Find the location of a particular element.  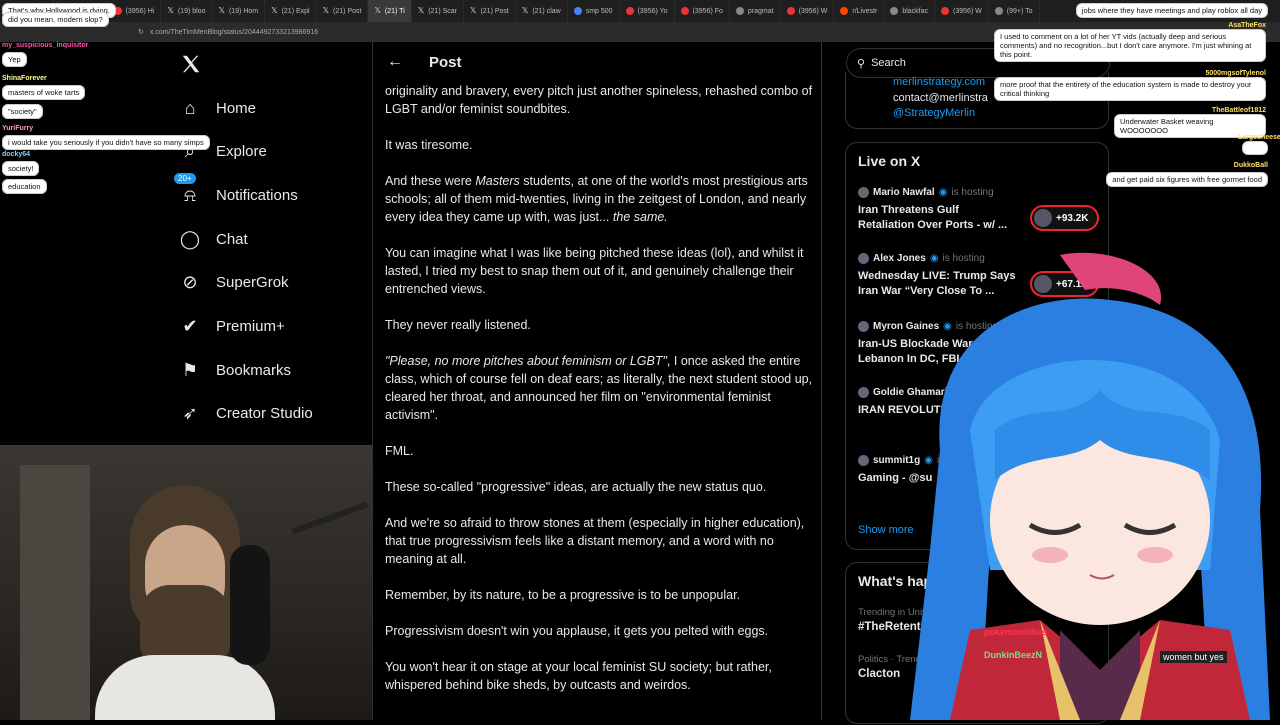

browser-tab: (3956) Yo is located at coordinates (647, 11).